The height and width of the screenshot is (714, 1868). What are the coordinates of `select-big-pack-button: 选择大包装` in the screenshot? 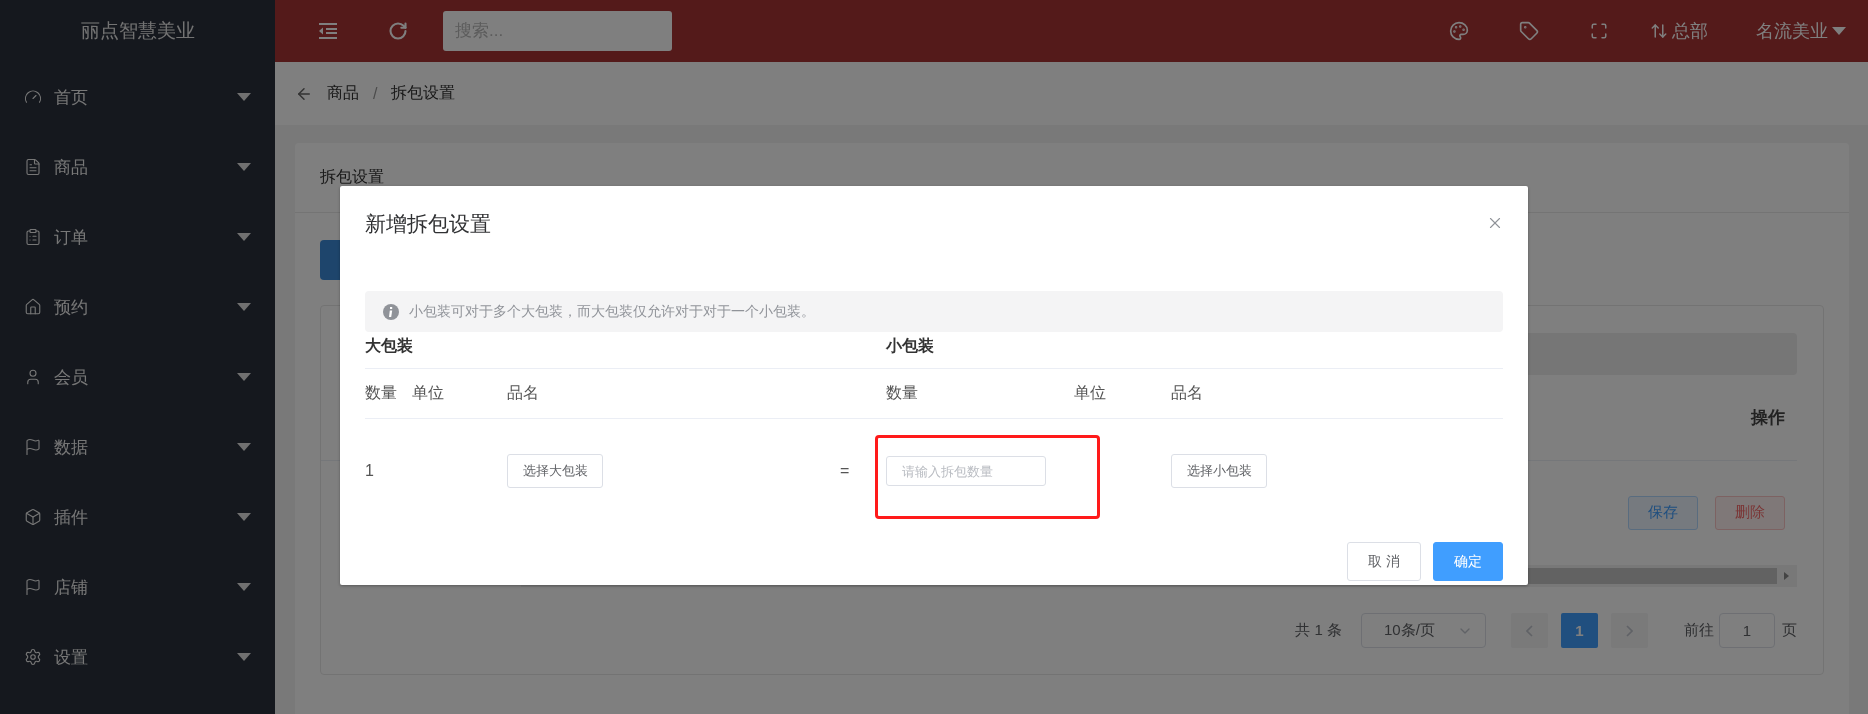 It's located at (555, 471).